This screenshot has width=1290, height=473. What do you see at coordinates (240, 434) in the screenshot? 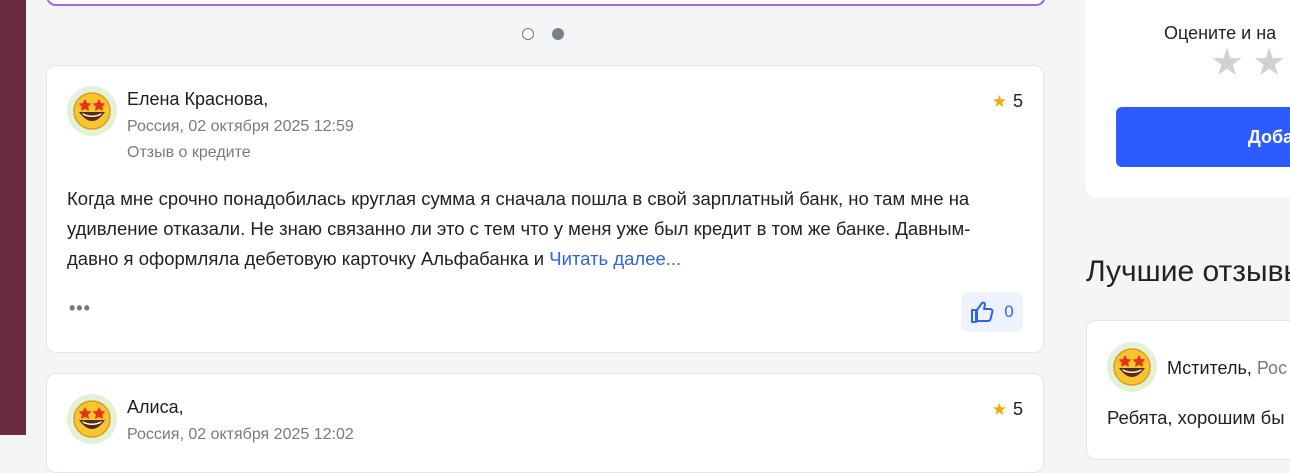
I see `review-location-date: Россия, 02 октября 2025 12:02` at bounding box center [240, 434].